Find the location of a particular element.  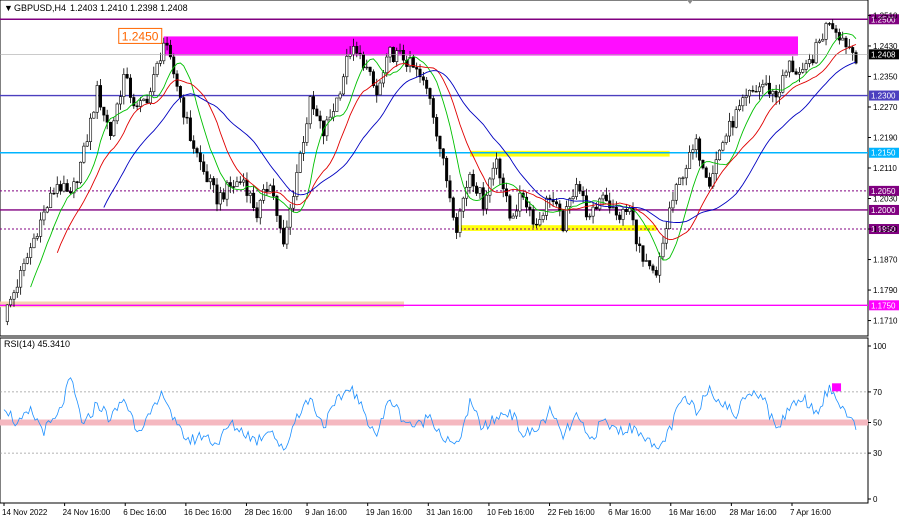

price-tick-label: 1.1870 is located at coordinates (885, 260).